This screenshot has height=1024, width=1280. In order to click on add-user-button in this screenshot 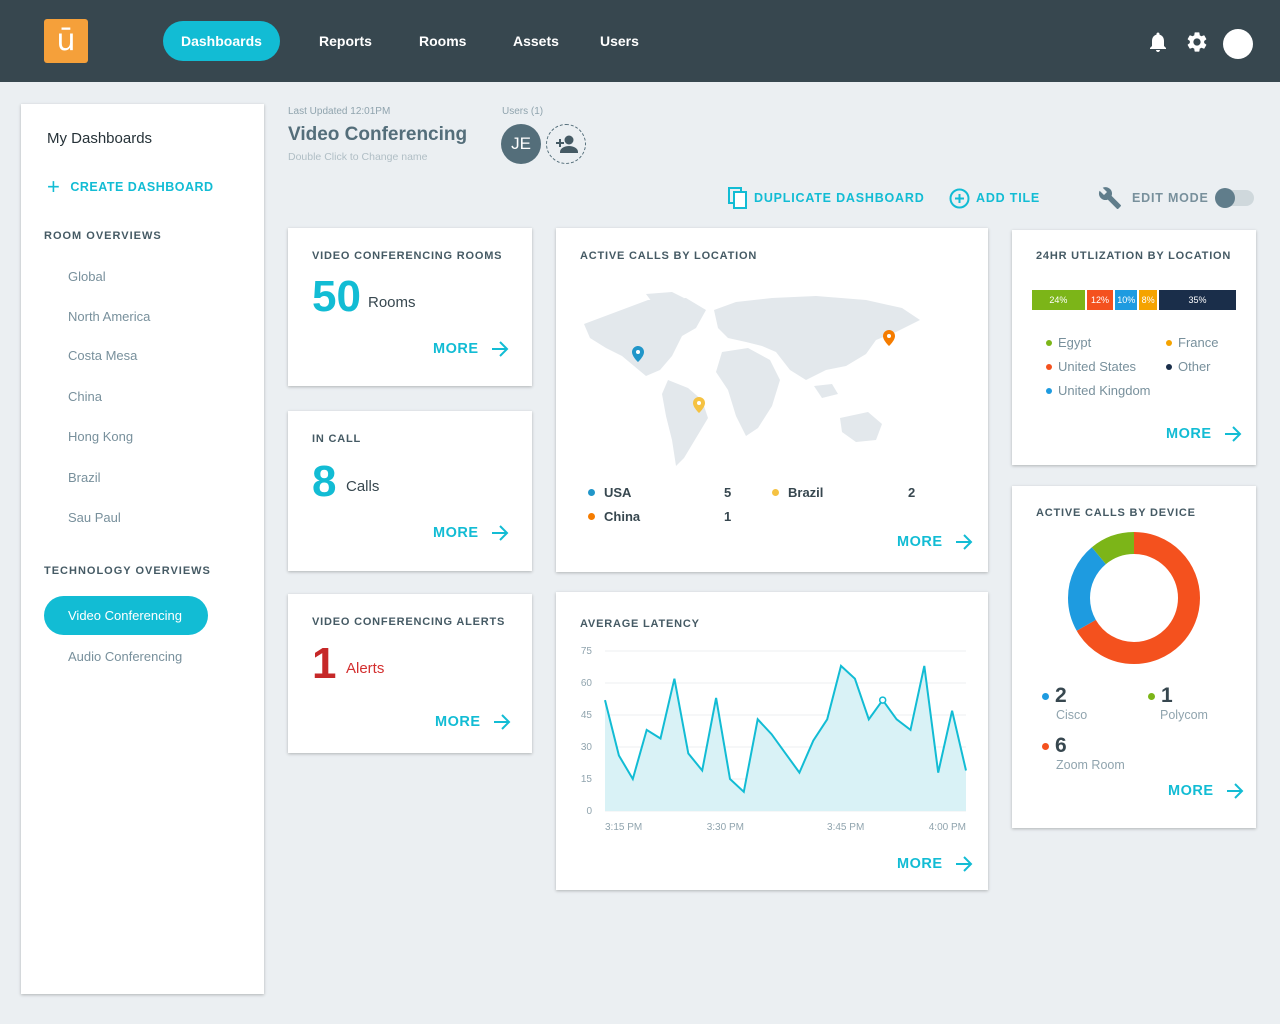, I will do `click(566, 144)`.